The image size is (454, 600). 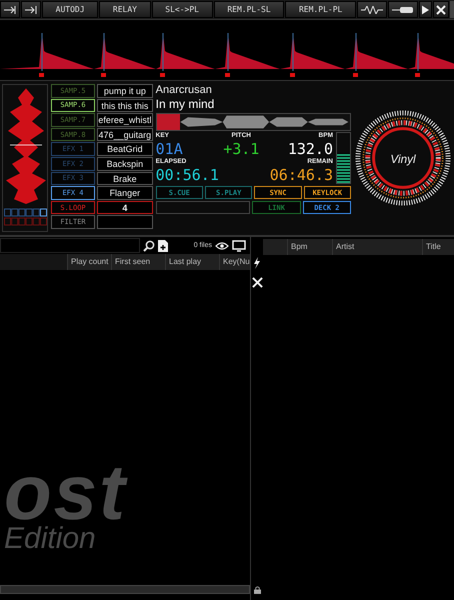 I want to click on play-icon, so click(x=425, y=9).